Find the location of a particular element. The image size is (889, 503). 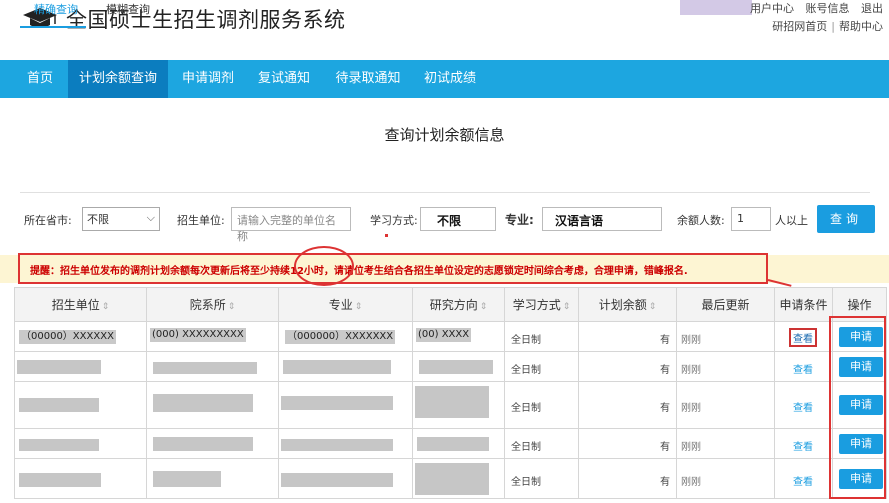

remaining-label: 余额人数: is located at coordinates (701, 220).